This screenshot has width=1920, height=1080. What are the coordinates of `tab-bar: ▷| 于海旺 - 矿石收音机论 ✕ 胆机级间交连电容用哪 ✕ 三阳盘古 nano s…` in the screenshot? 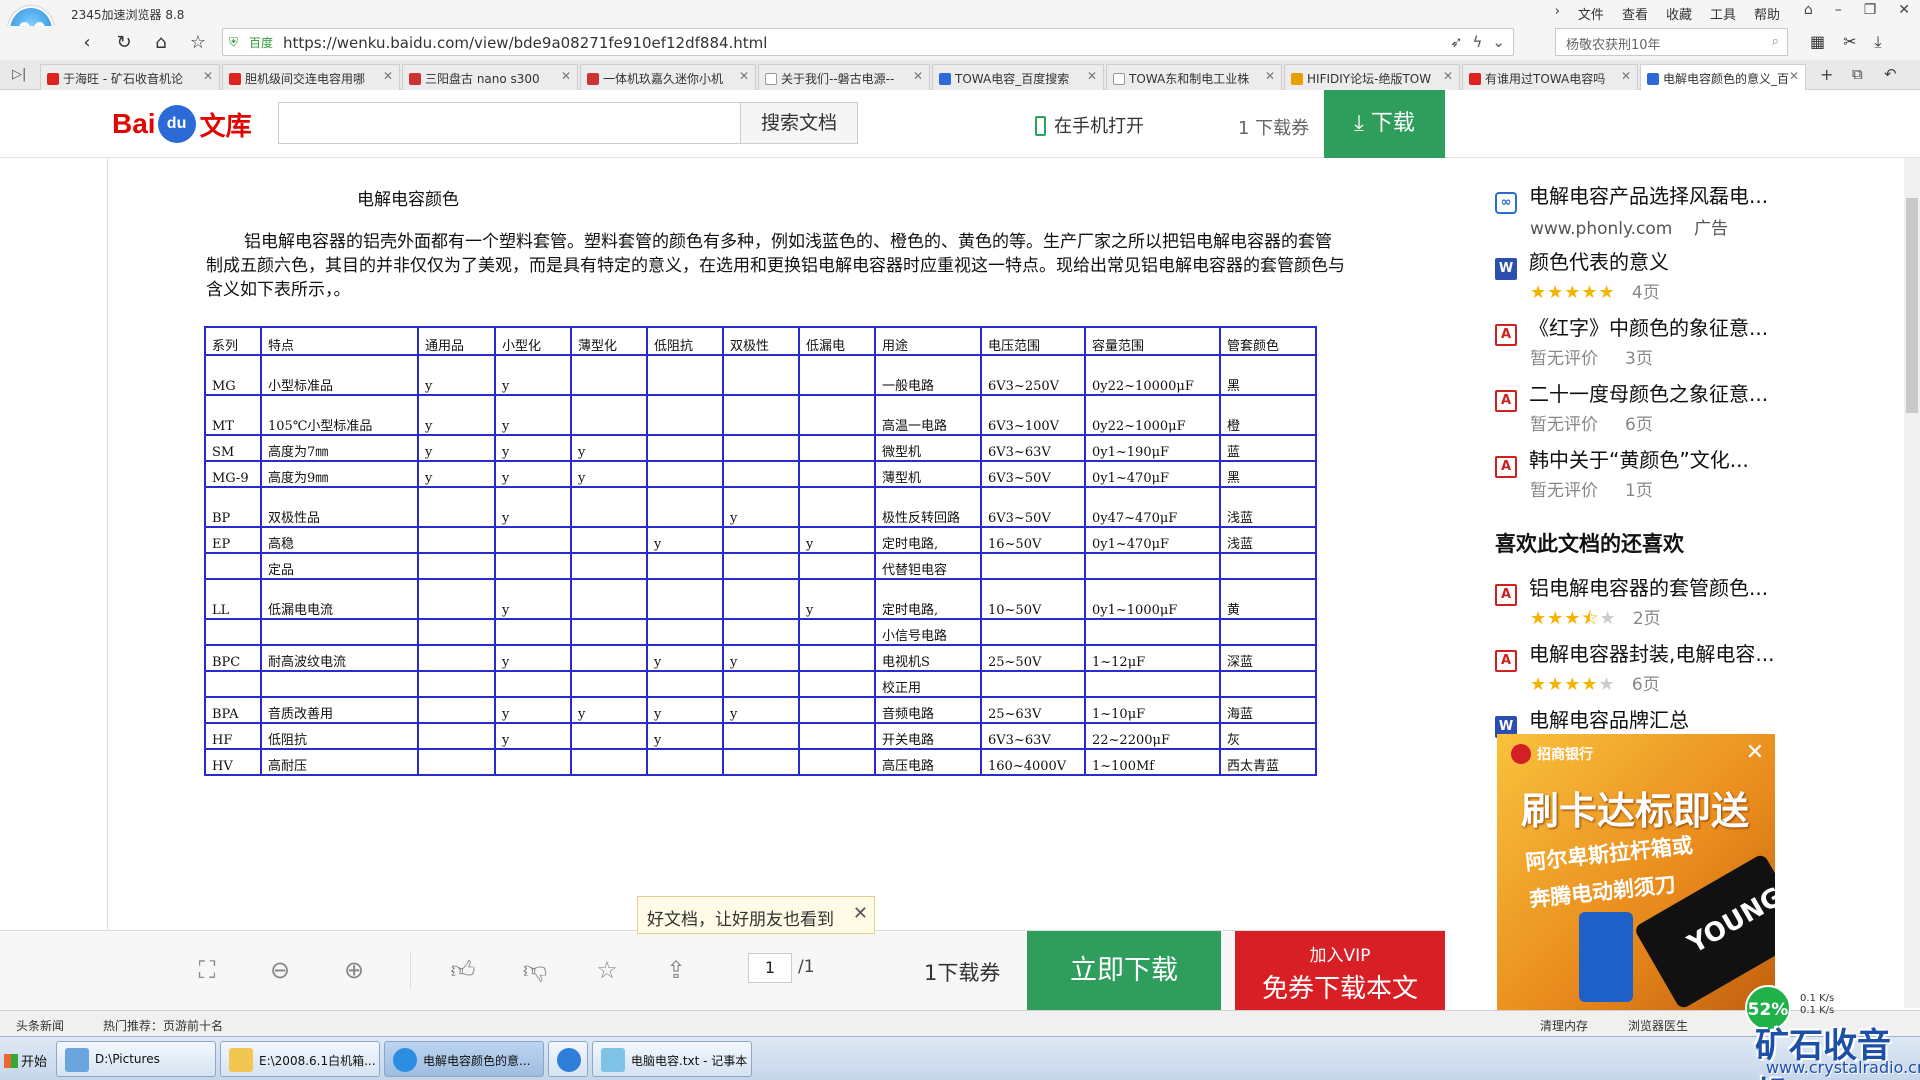 It's located at (960, 75).